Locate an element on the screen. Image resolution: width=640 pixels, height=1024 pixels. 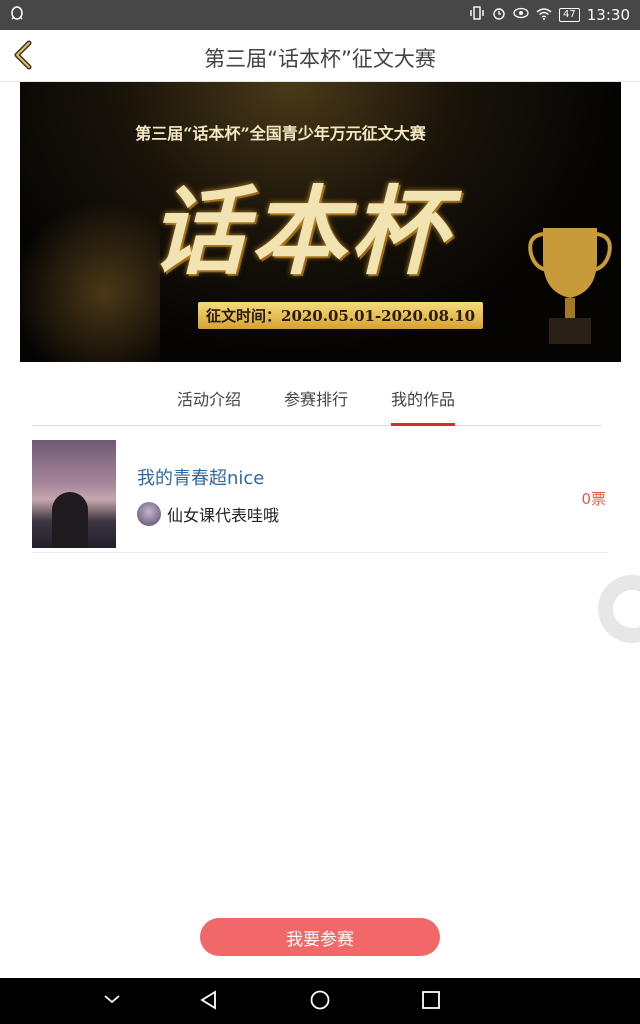
system-nav-bar is located at coordinates (320, 1001).